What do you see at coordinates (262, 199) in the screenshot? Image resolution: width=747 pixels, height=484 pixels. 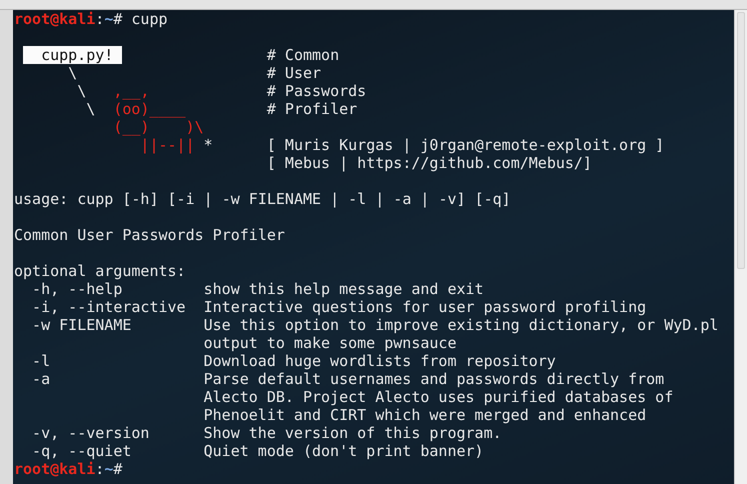 I see `usage-text: usage: cupp [-h] [-i | -w FILENAME | -l | -a | -v] [-q]` at bounding box center [262, 199].